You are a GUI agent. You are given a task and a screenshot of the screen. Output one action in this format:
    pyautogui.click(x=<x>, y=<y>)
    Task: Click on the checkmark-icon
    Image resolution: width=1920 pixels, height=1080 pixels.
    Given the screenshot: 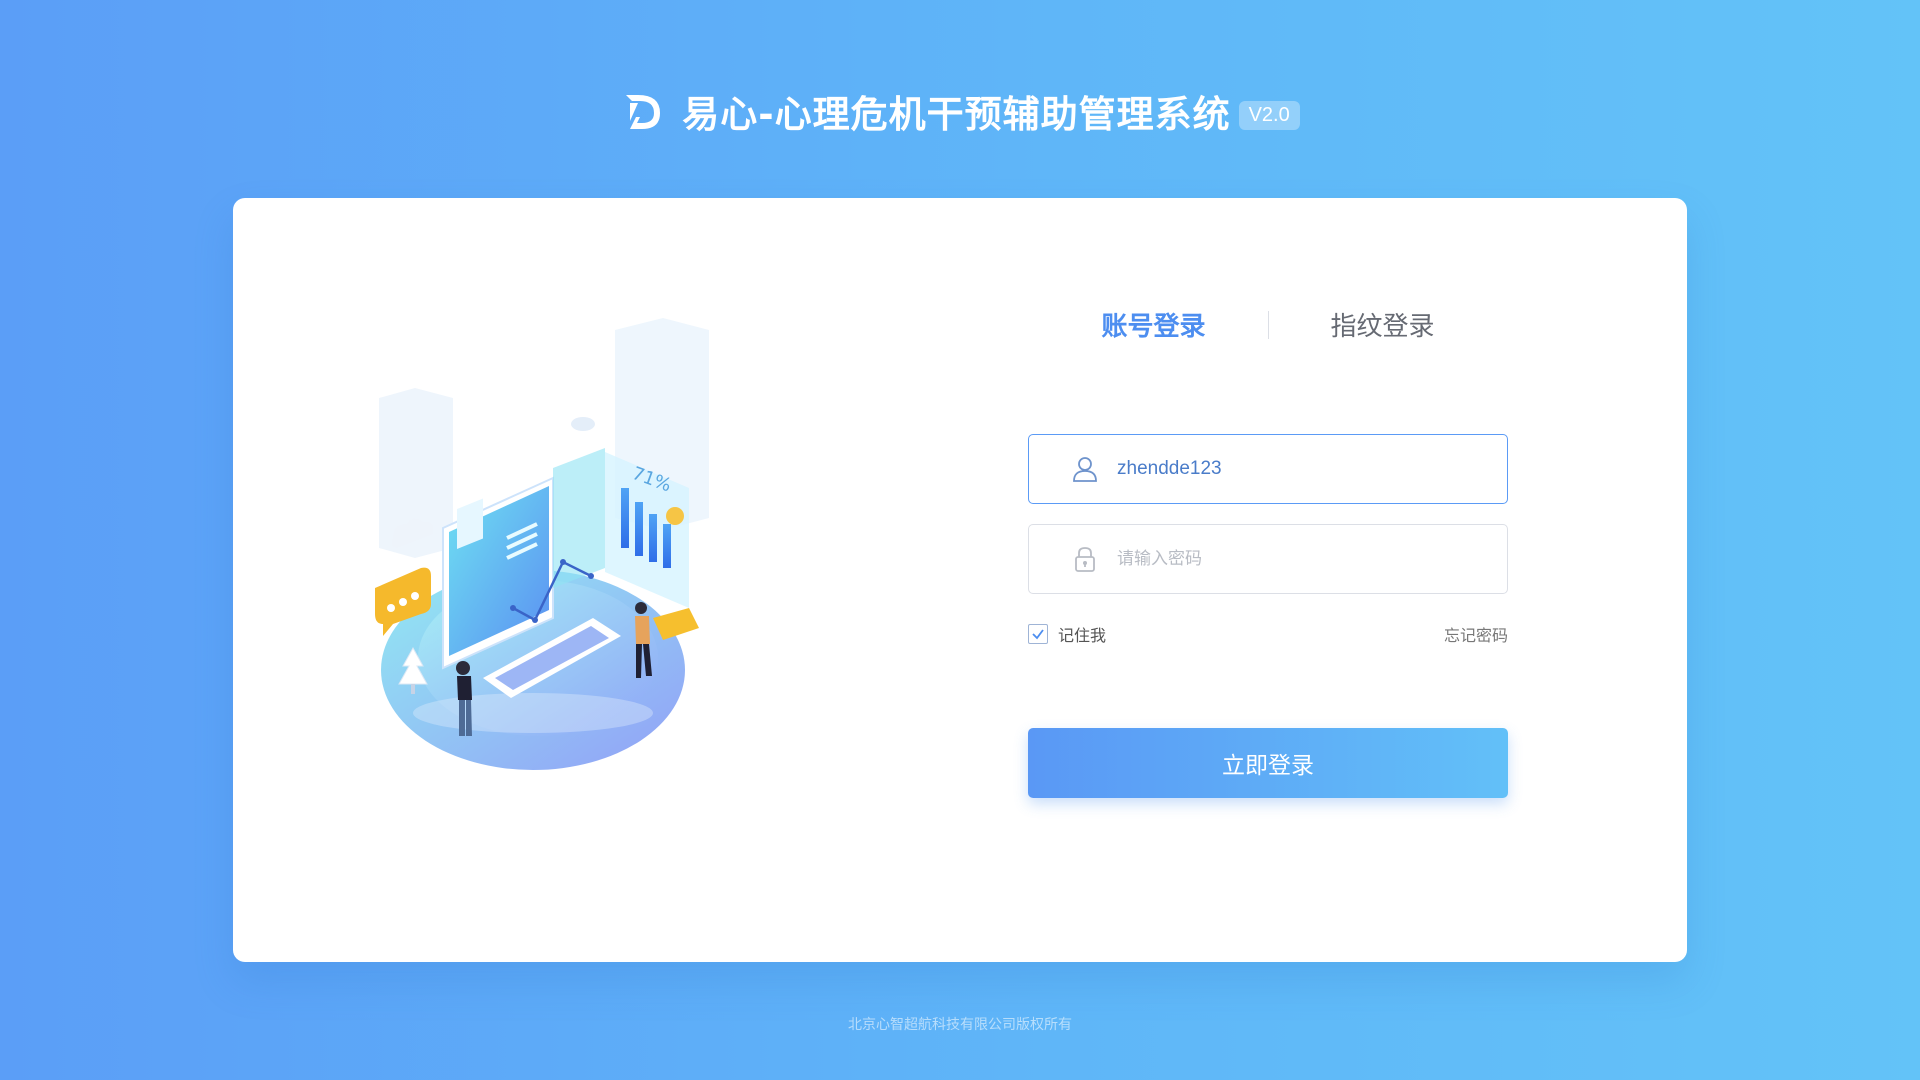 What is the action you would take?
    pyautogui.click(x=1038, y=634)
    